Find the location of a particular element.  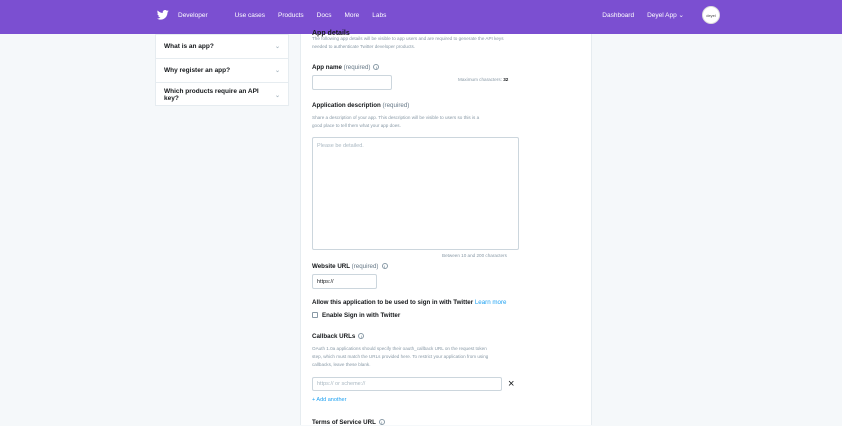

nav-products-link: Products is located at coordinates (291, 15).